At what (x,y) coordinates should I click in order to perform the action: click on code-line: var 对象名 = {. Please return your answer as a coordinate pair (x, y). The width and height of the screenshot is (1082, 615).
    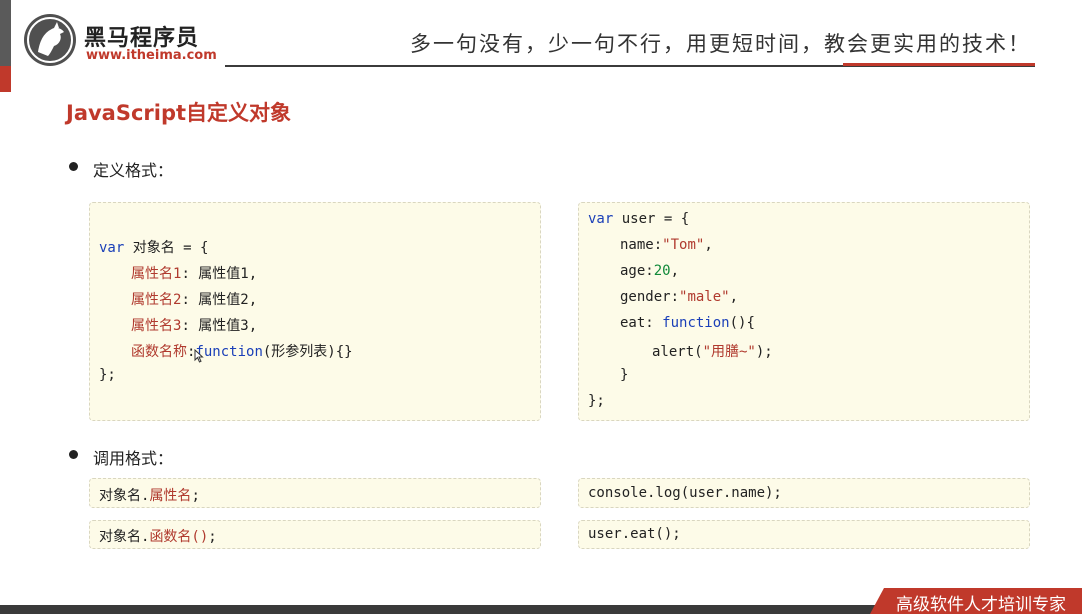
    Looking at the image, I should click on (154, 248).